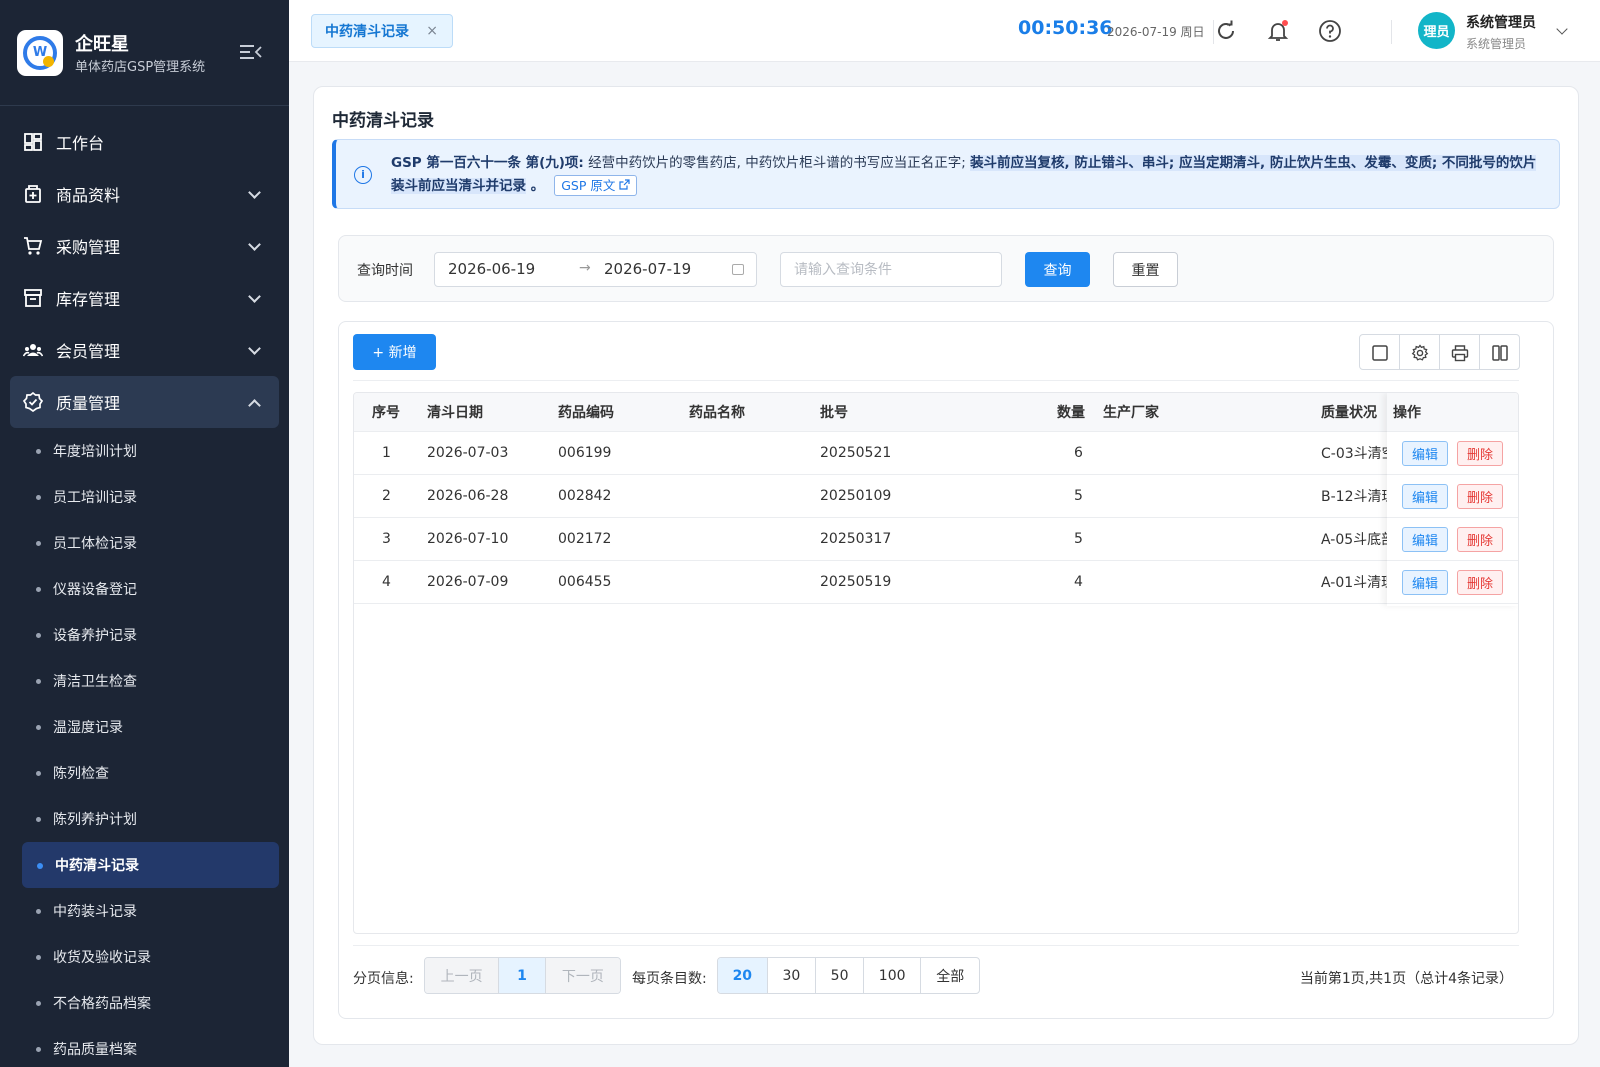 Image resolution: width=1600 pixels, height=1067 pixels. Describe the element at coordinates (144, 1003) in the screenshot. I see `submenu-item: 不合格药品档案` at that location.